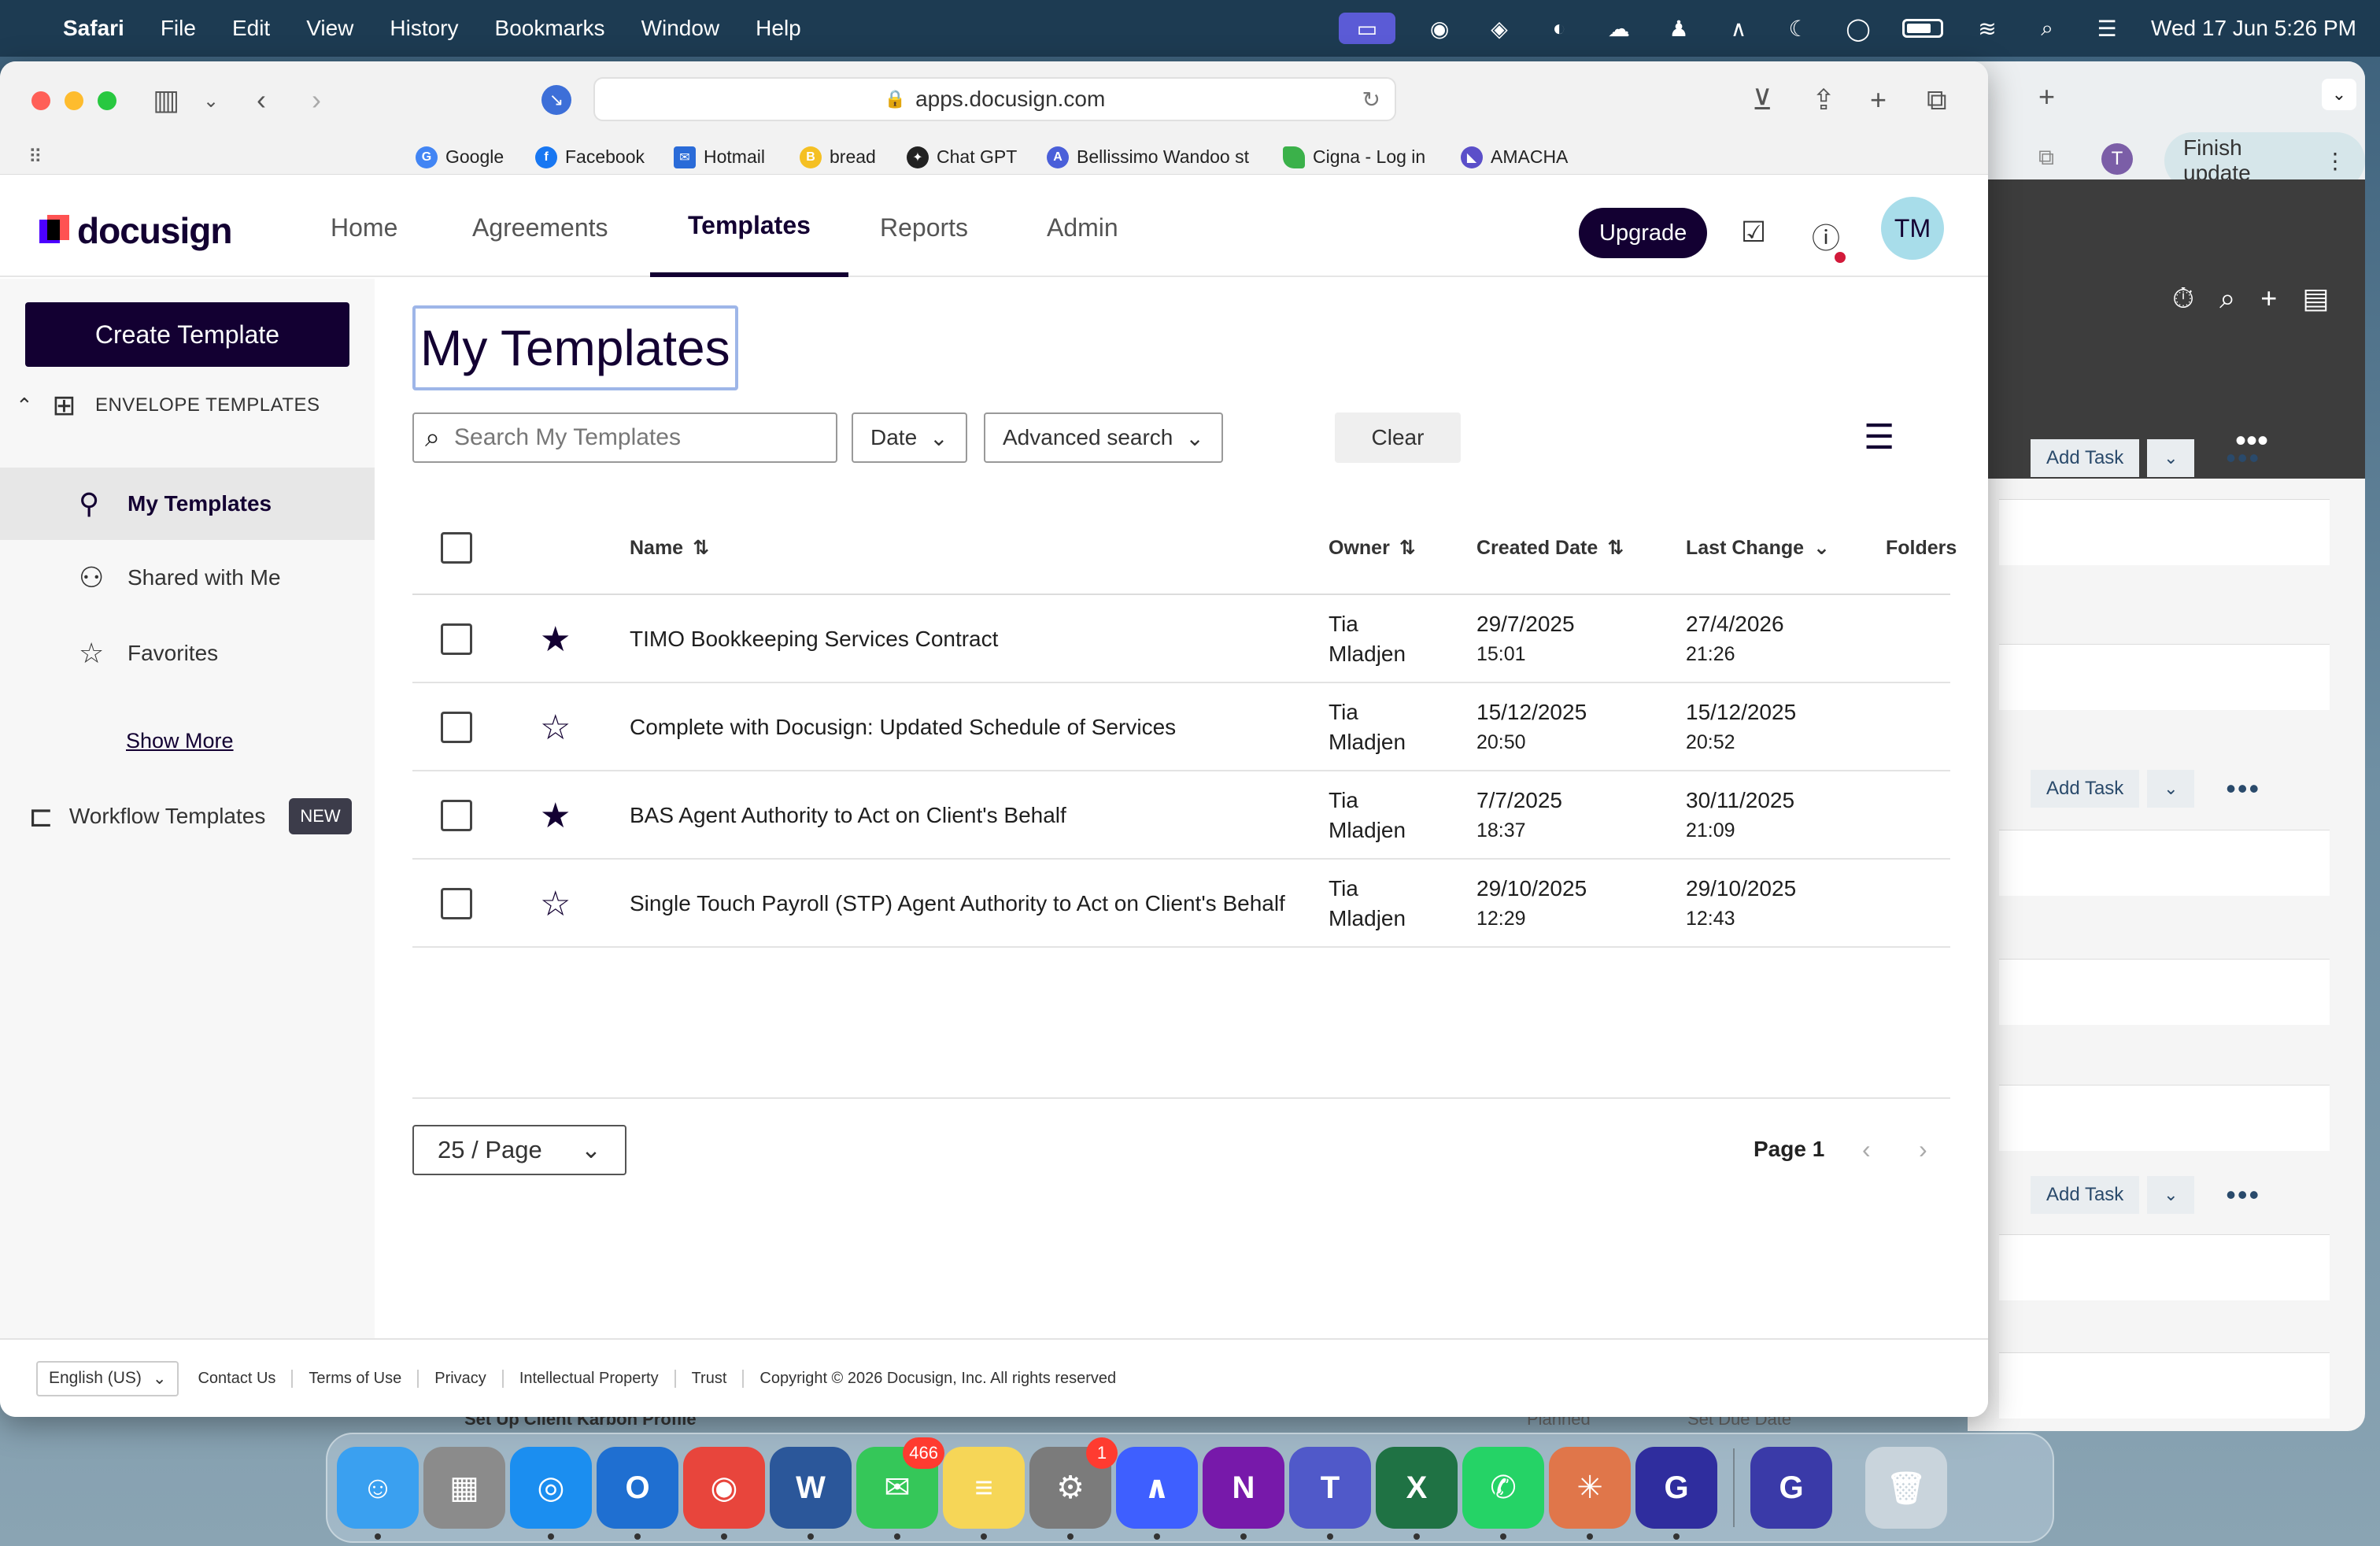 The height and width of the screenshot is (1546, 2380). Describe the element at coordinates (1372, 548) in the screenshot. I see `column-owner: Owner ⇅` at that location.